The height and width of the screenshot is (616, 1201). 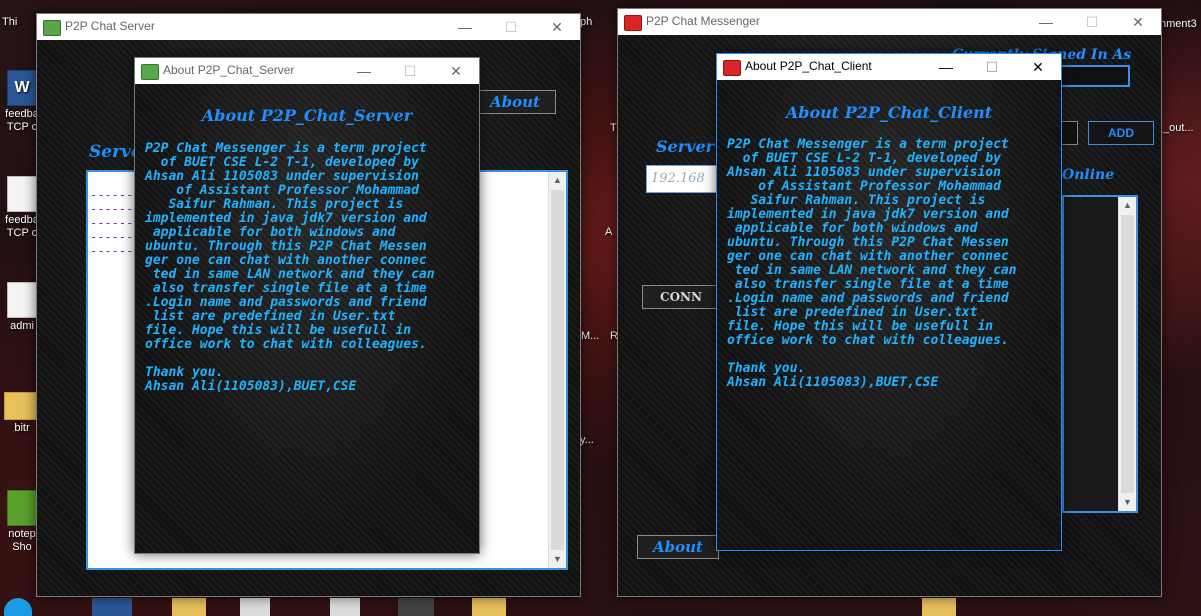 What do you see at coordinates (307, 71) in the screenshot?
I see `about-server-titlebar: About P2P_Chat_Server — ☐ ✕` at bounding box center [307, 71].